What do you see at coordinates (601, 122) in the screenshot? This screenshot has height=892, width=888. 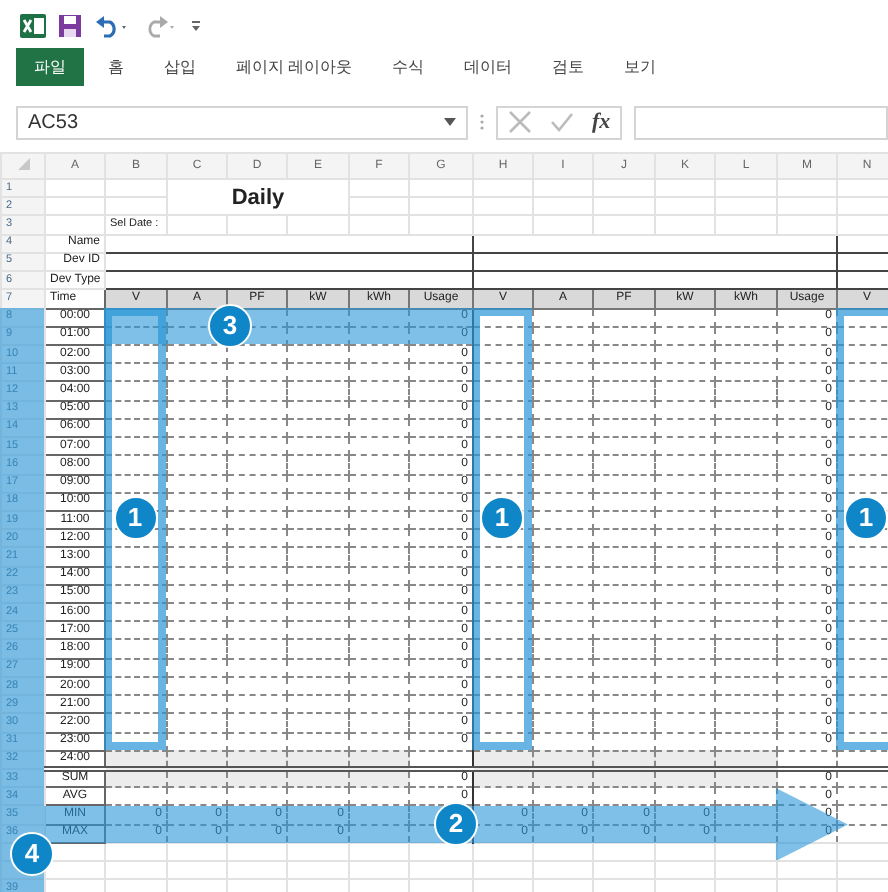 I see `insert-function-button: fx` at bounding box center [601, 122].